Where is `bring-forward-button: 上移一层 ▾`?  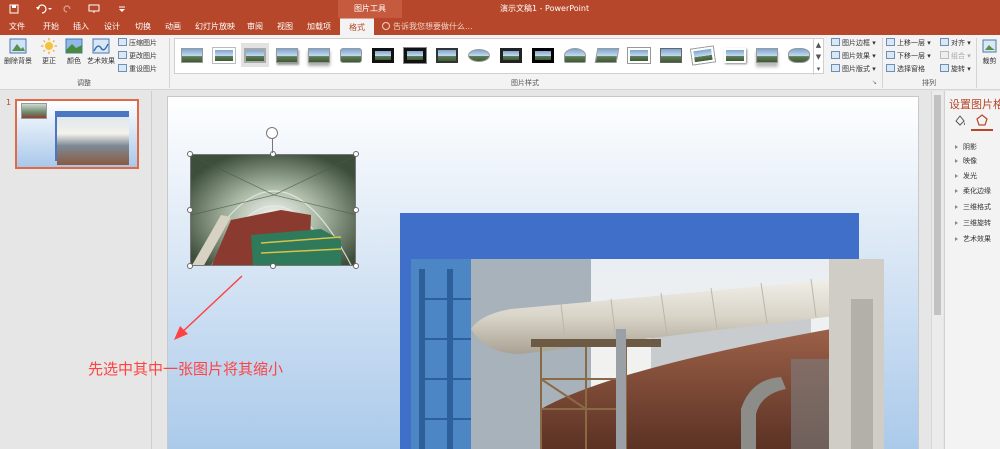 bring-forward-button: 上移一层 ▾ is located at coordinates (908, 43).